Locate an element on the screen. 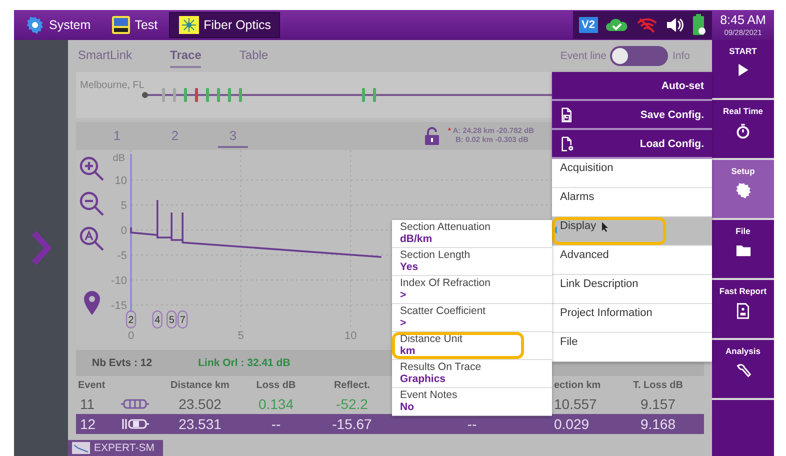 The width and height of the screenshot is (786, 456). link-orl: Link Orl : 32.41 dB is located at coordinates (244, 363).